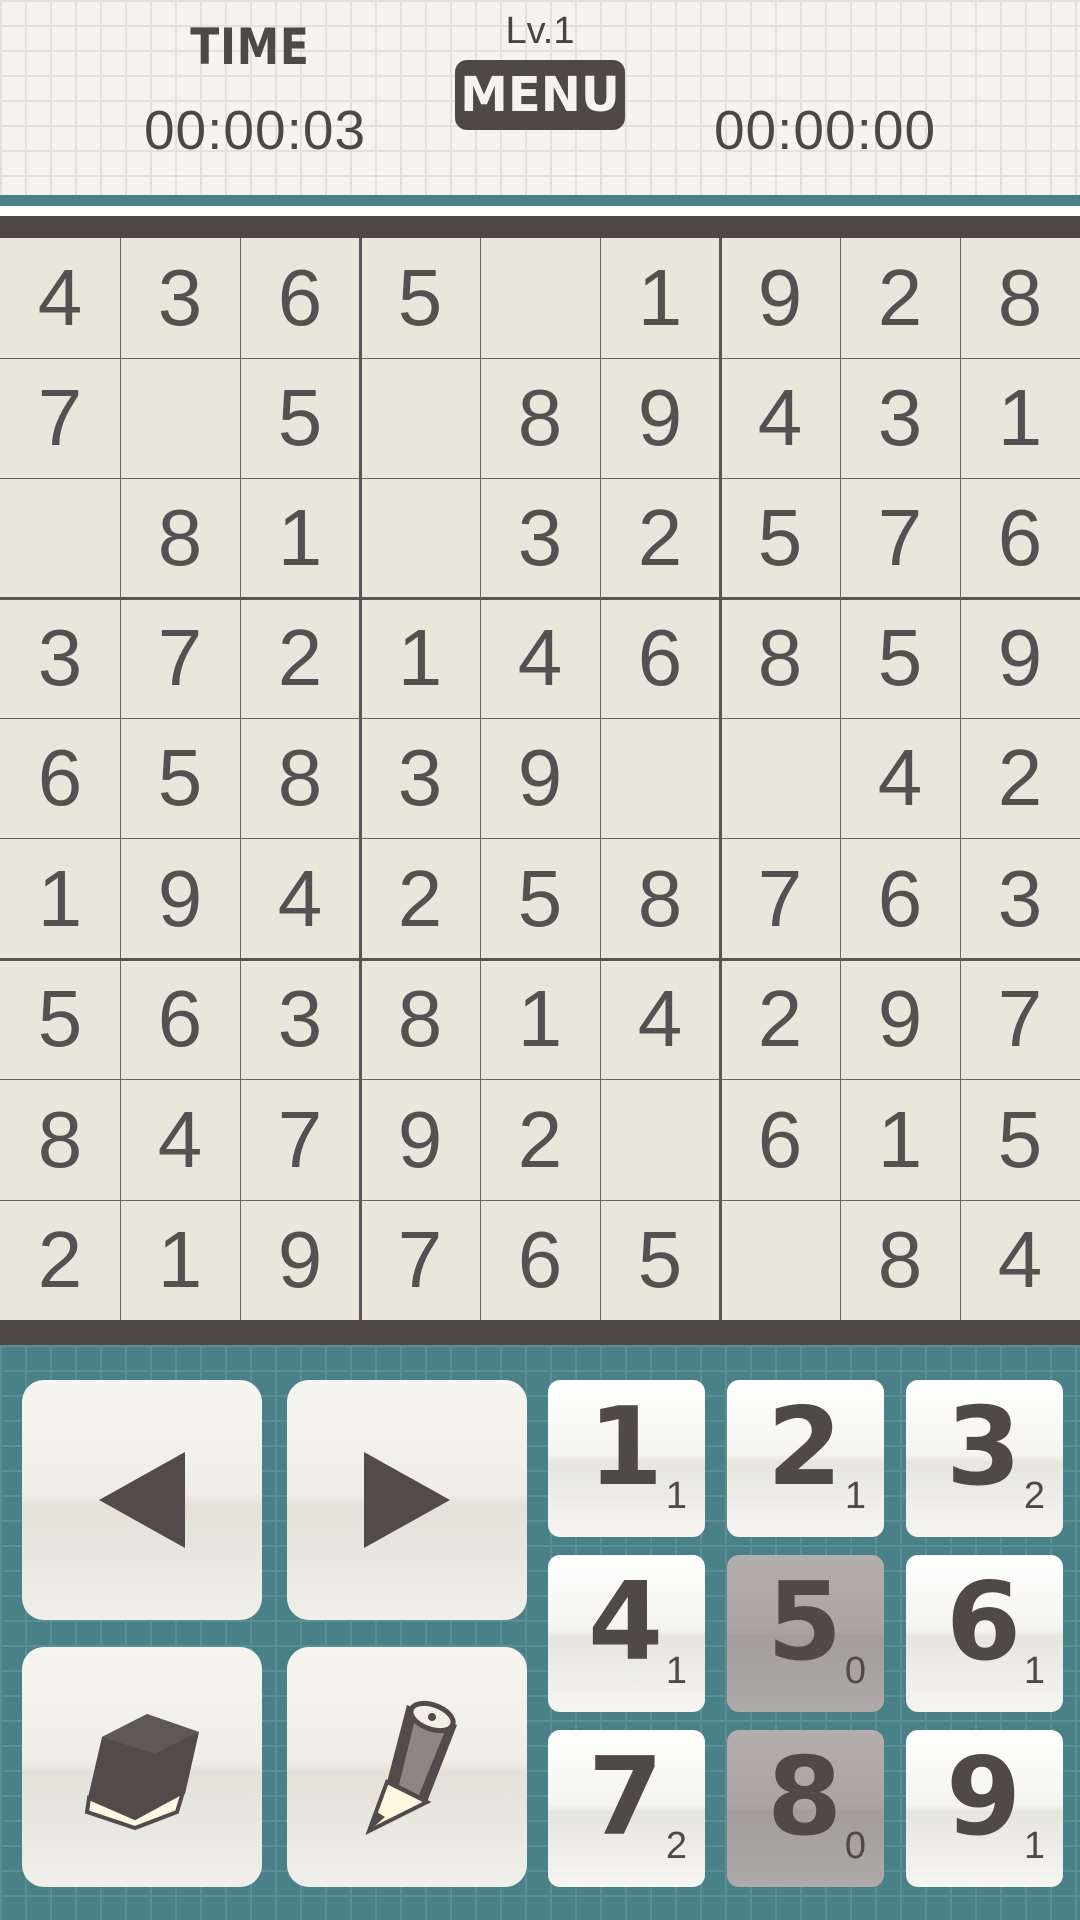 The width and height of the screenshot is (1080, 1920). What do you see at coordinates (660, 1019) in the screenshot?
I see `sudoku-cell-r7c6: 4` at bounding box center [660, 1019].